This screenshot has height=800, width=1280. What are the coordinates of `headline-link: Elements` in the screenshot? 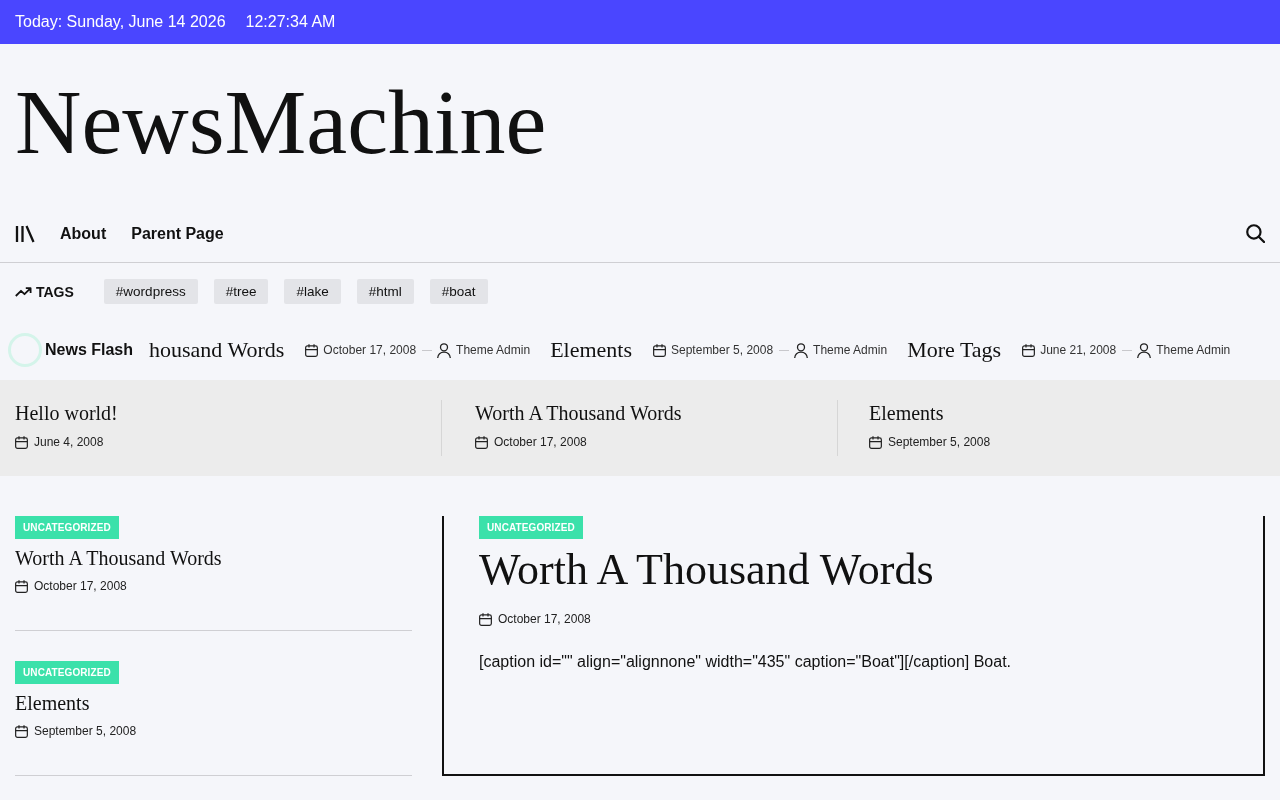 It's located at (591, 350).